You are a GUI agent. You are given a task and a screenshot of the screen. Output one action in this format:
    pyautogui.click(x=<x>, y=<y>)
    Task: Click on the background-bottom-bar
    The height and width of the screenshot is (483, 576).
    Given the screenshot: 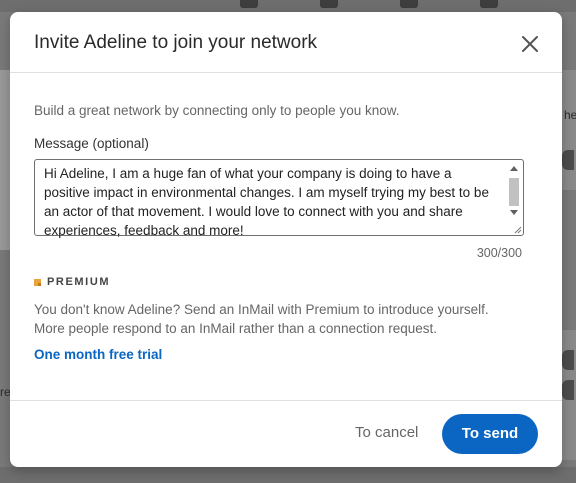 What is the action you would take?
    pyautogui.click(x=288, y=475)
    